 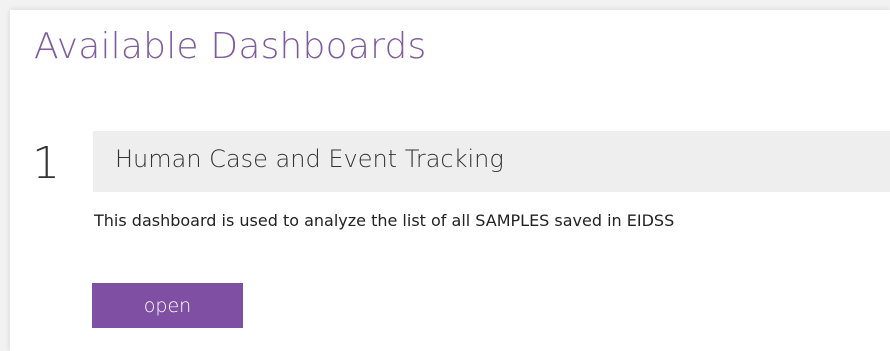 I want to click on open-dashboard-button: open, so click(x=167, y=305).